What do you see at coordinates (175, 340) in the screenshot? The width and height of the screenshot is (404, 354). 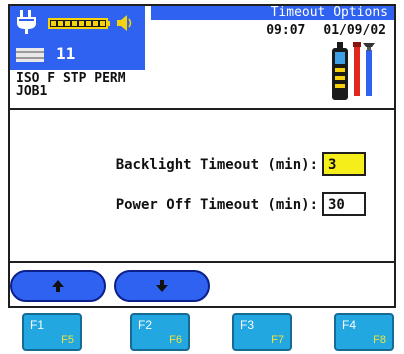 I see `f6-label: F6` at bounding box center [175, 340].